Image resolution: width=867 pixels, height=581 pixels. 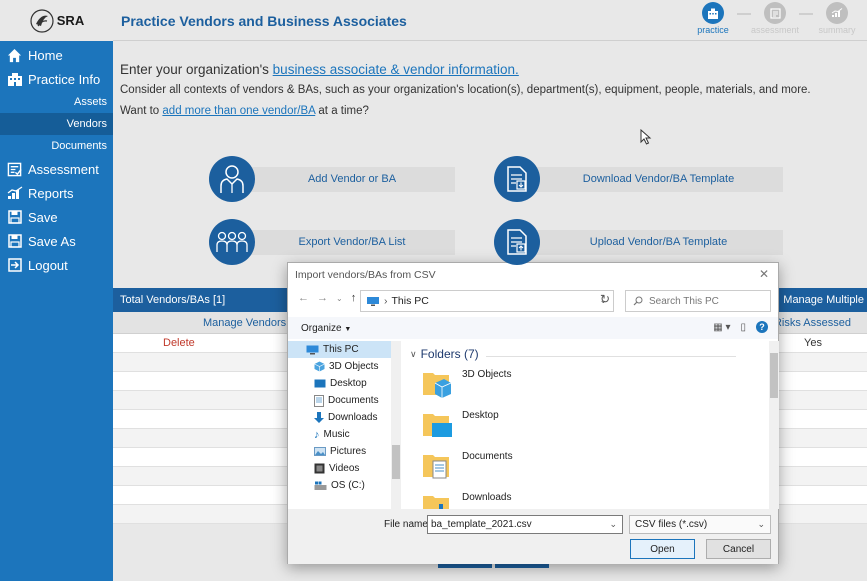 I want to click on tree-item-pictures: Pictures, so click(x=344, y=451).